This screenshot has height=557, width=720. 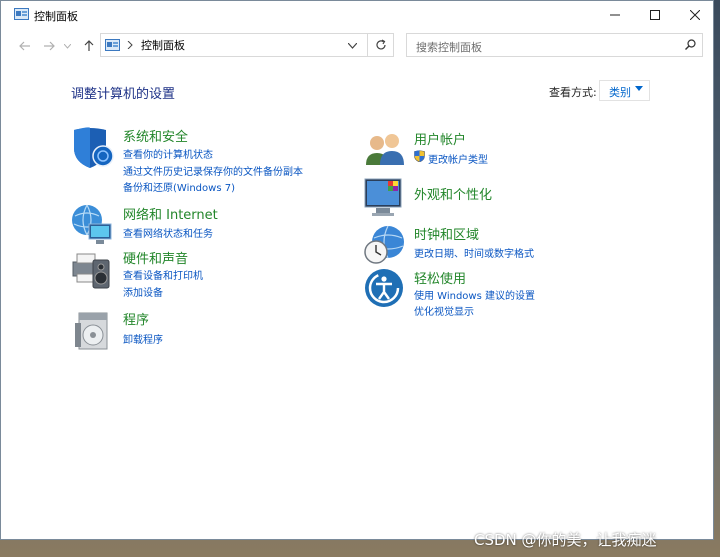 I want to click on search-input: 搜索控制面板, so click(x=449, y=47).